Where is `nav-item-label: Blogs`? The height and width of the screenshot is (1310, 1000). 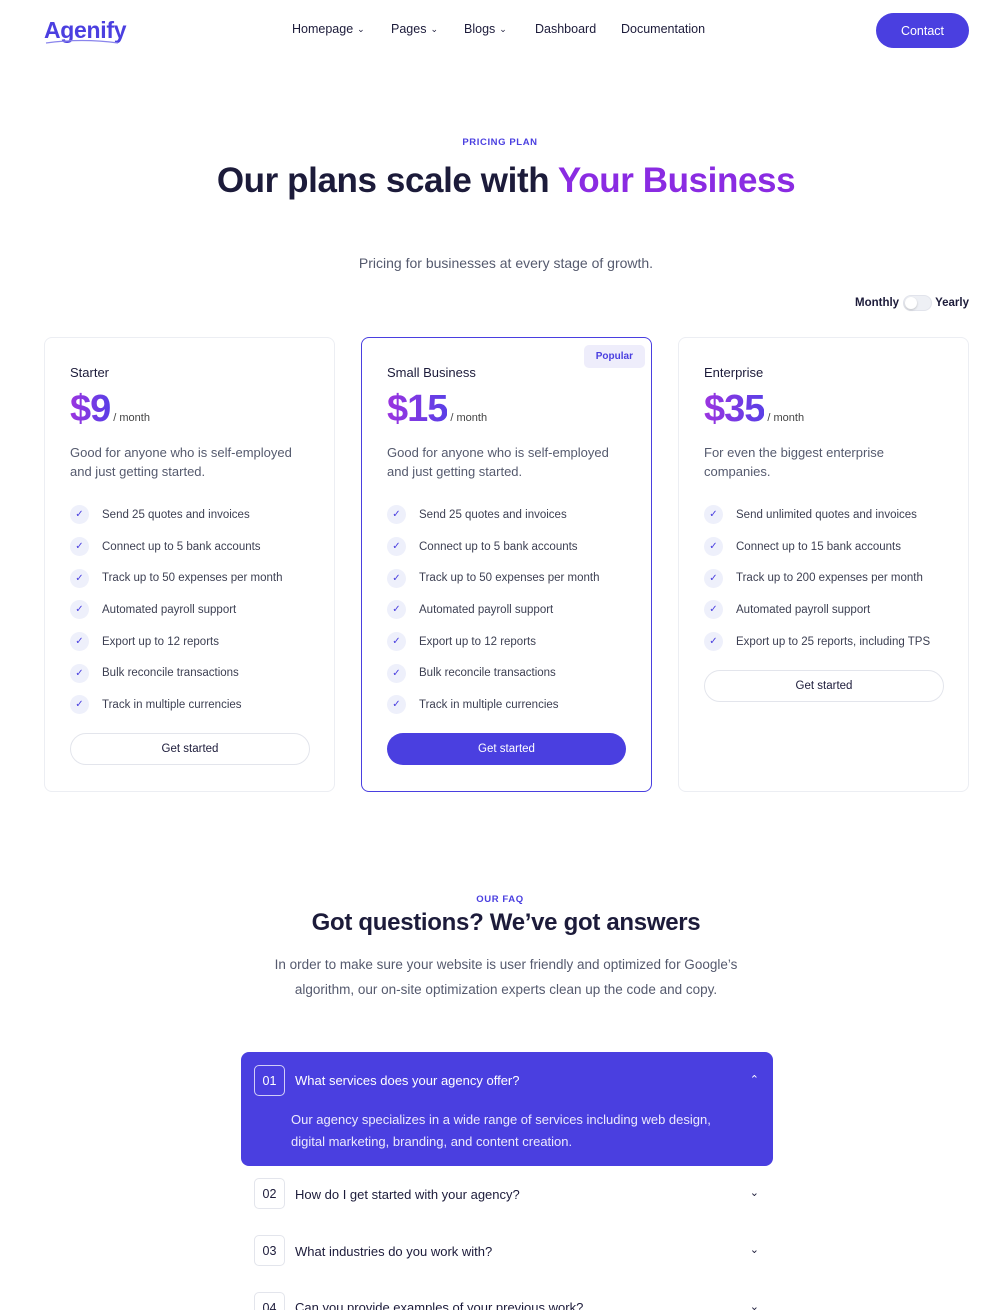 nav-item-label: Blogs is located at coordinates (480, 29).